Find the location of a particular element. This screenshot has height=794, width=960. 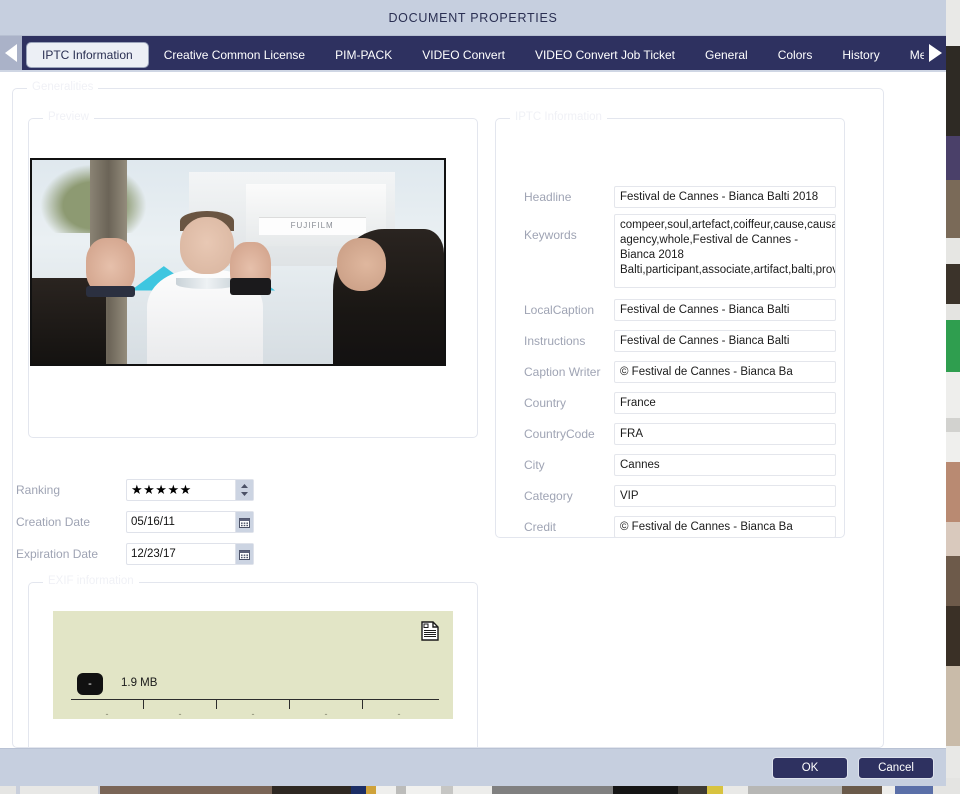

iptc-field-country: Country France is located at coordinates (680, 403).